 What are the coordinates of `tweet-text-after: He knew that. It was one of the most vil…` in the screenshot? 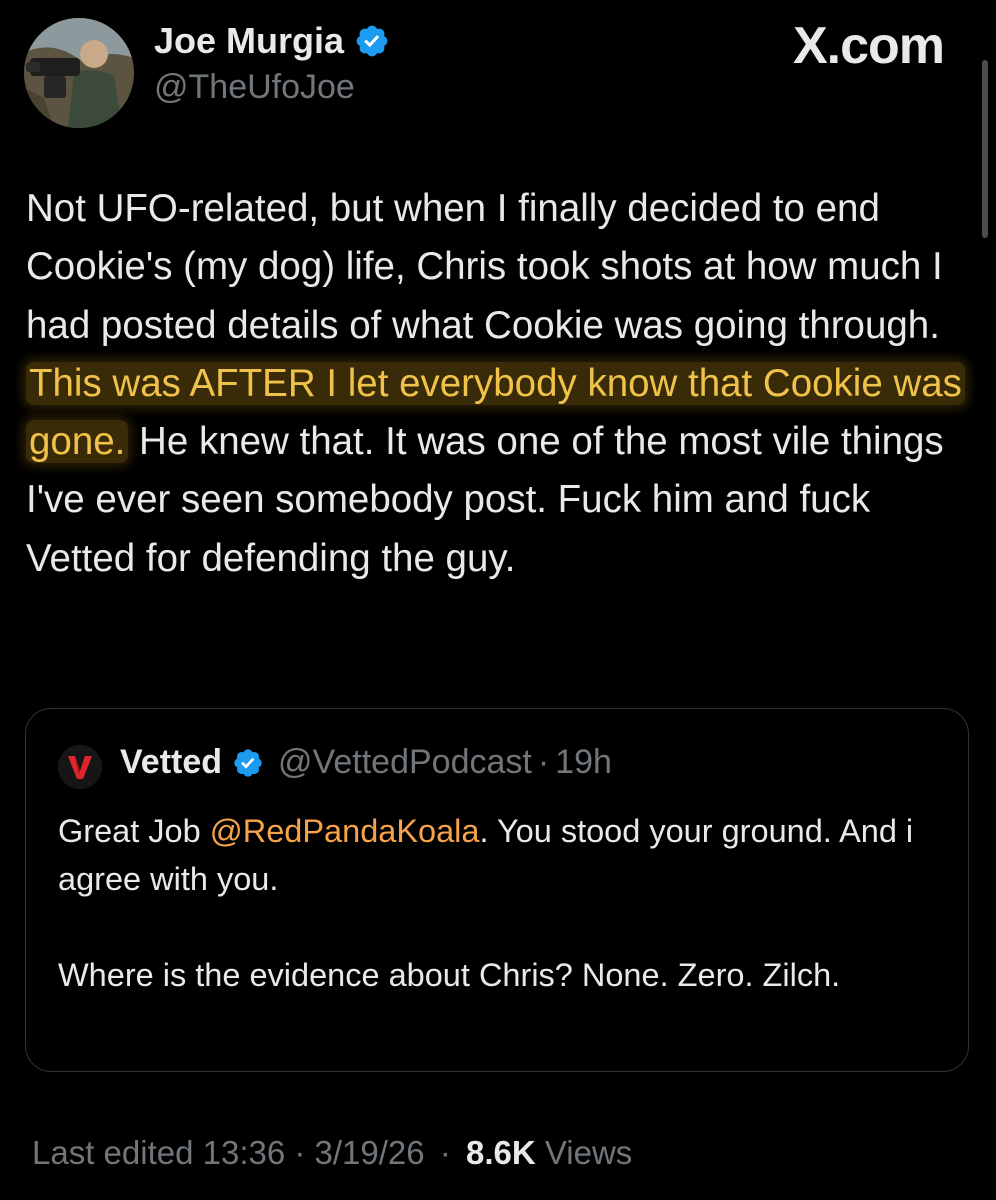 It's located at (485, 500).